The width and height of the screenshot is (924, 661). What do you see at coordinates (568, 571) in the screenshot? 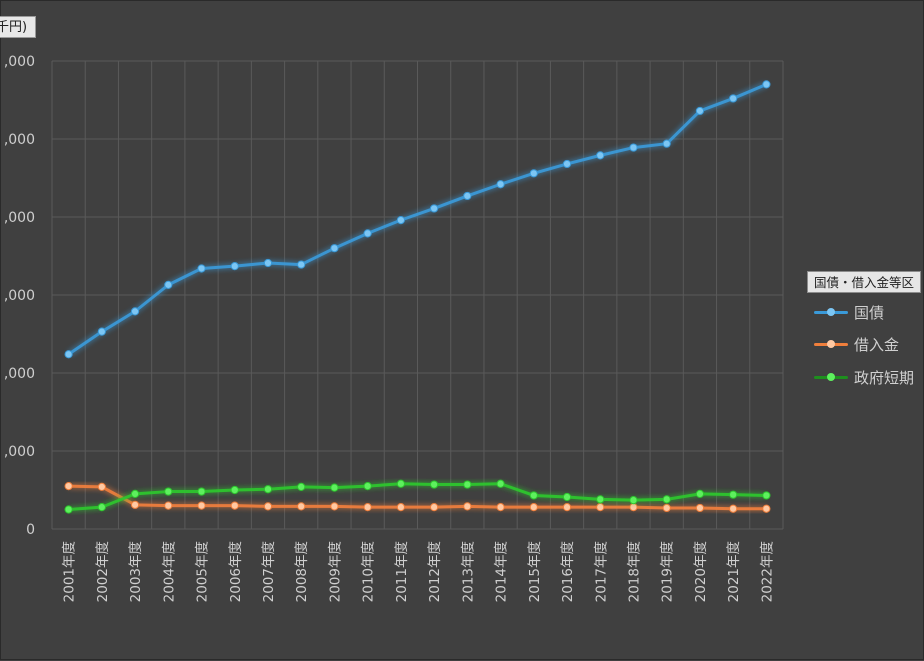
I see `x-tick-label: 2016年度` at bounding box center [568, 571].